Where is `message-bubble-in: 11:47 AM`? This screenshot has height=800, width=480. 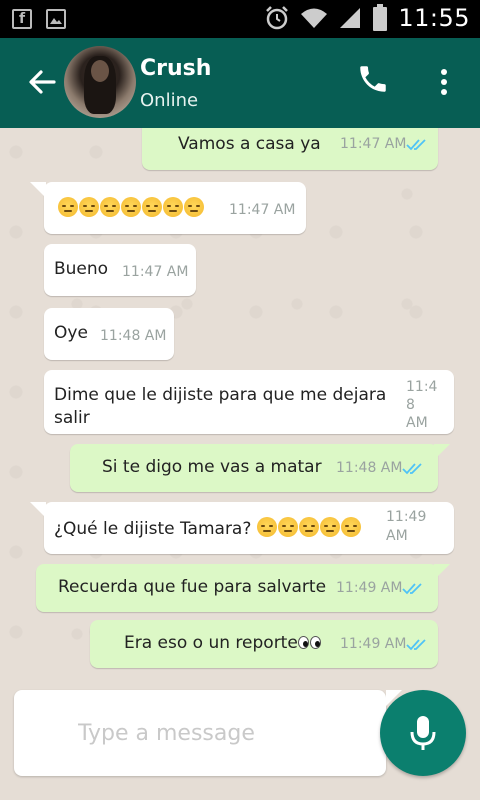 message-bubble-in: 11:47 AM is located at coordinates (168, 208).